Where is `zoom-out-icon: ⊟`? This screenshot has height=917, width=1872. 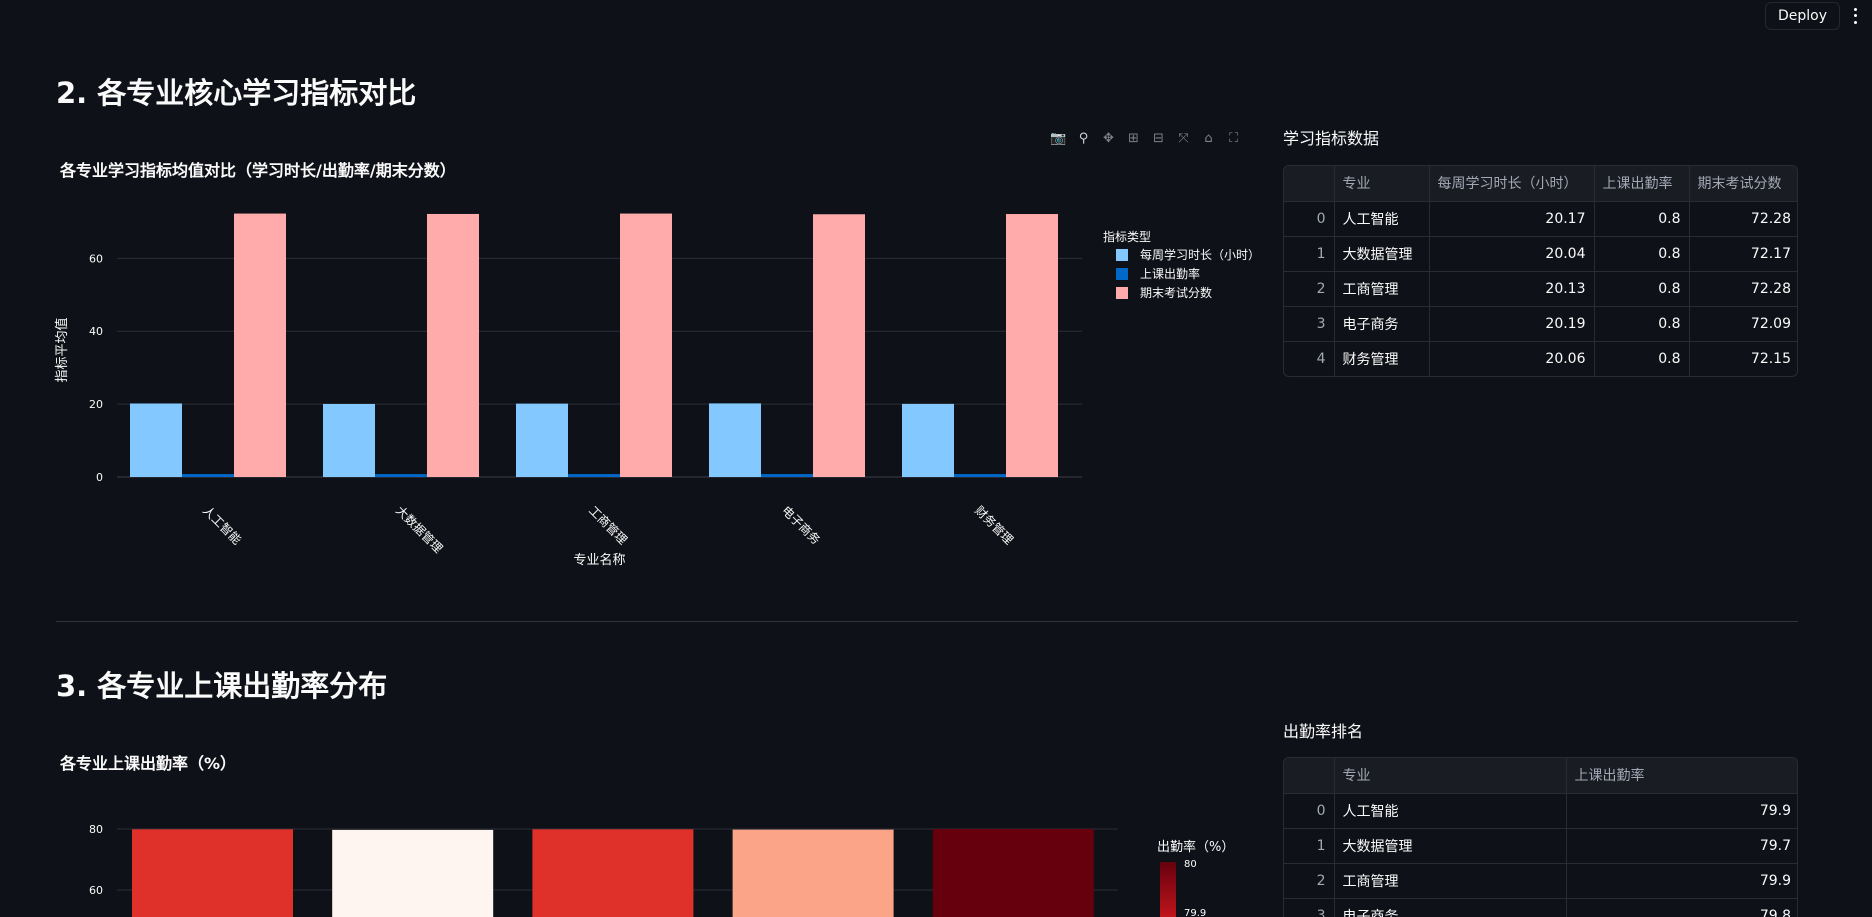 zoom-out-icon: ⊟ is located at coordinates (1158, 138).